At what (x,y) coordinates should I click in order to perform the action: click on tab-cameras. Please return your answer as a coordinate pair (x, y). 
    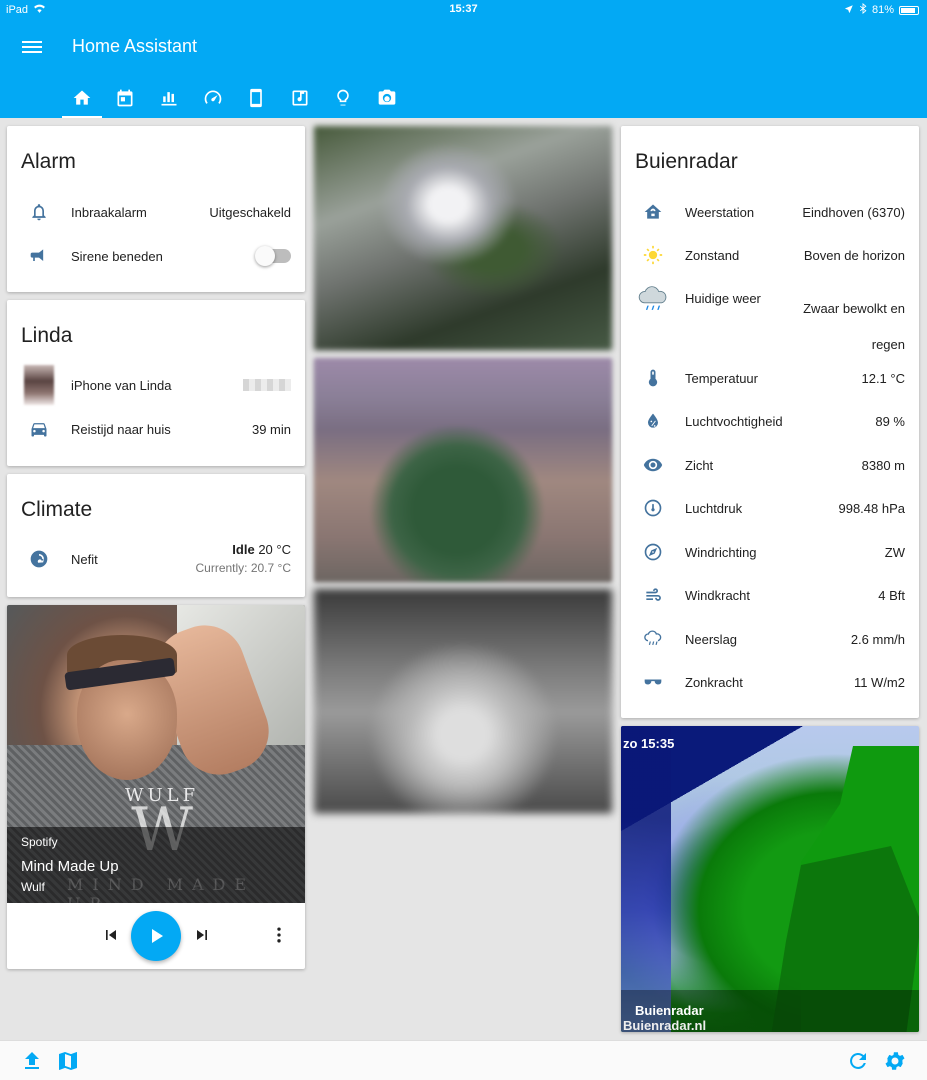
    Looking at the image, I should click on (387, 98).